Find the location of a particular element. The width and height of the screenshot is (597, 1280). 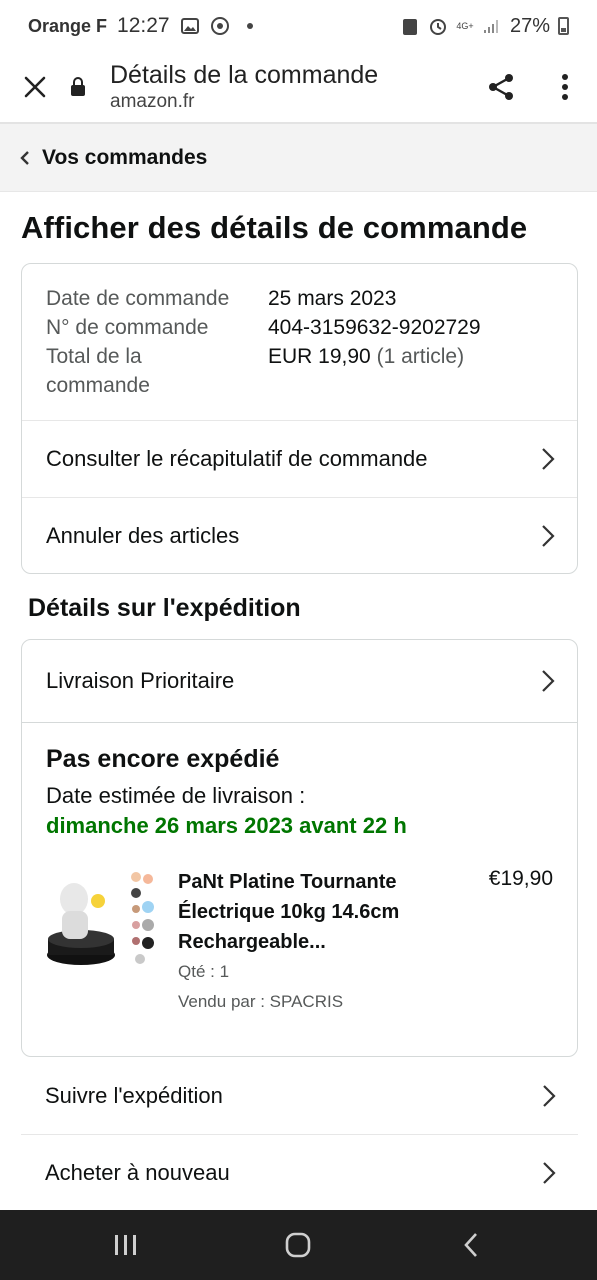

home-button is located at coordinates (298, 1245).